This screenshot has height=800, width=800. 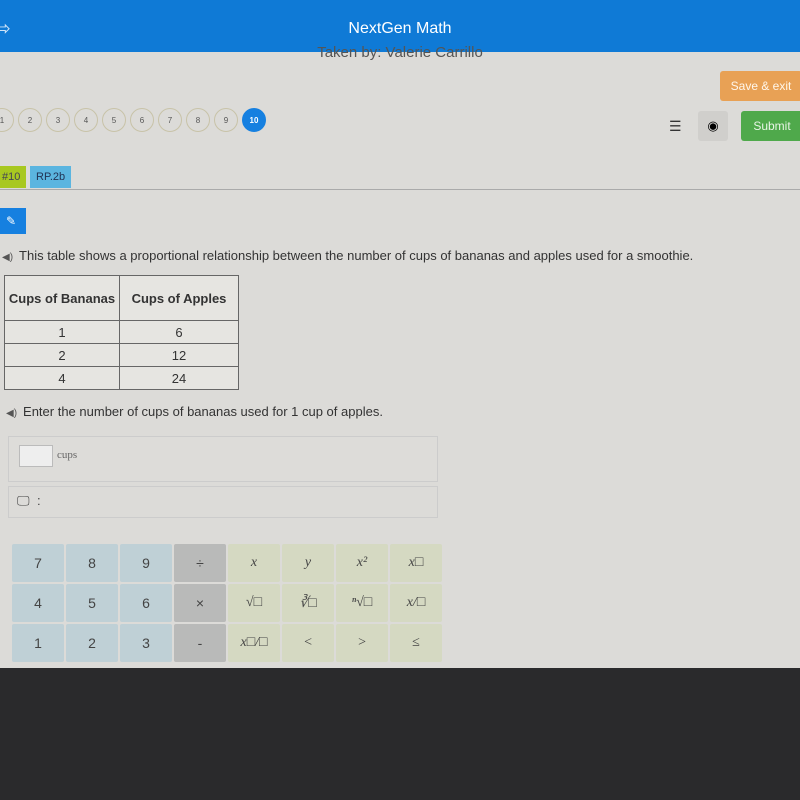 I want to click on question-nav: 1 2 3 4 5 6 7 8 9 10, so click(x=133, y=120).